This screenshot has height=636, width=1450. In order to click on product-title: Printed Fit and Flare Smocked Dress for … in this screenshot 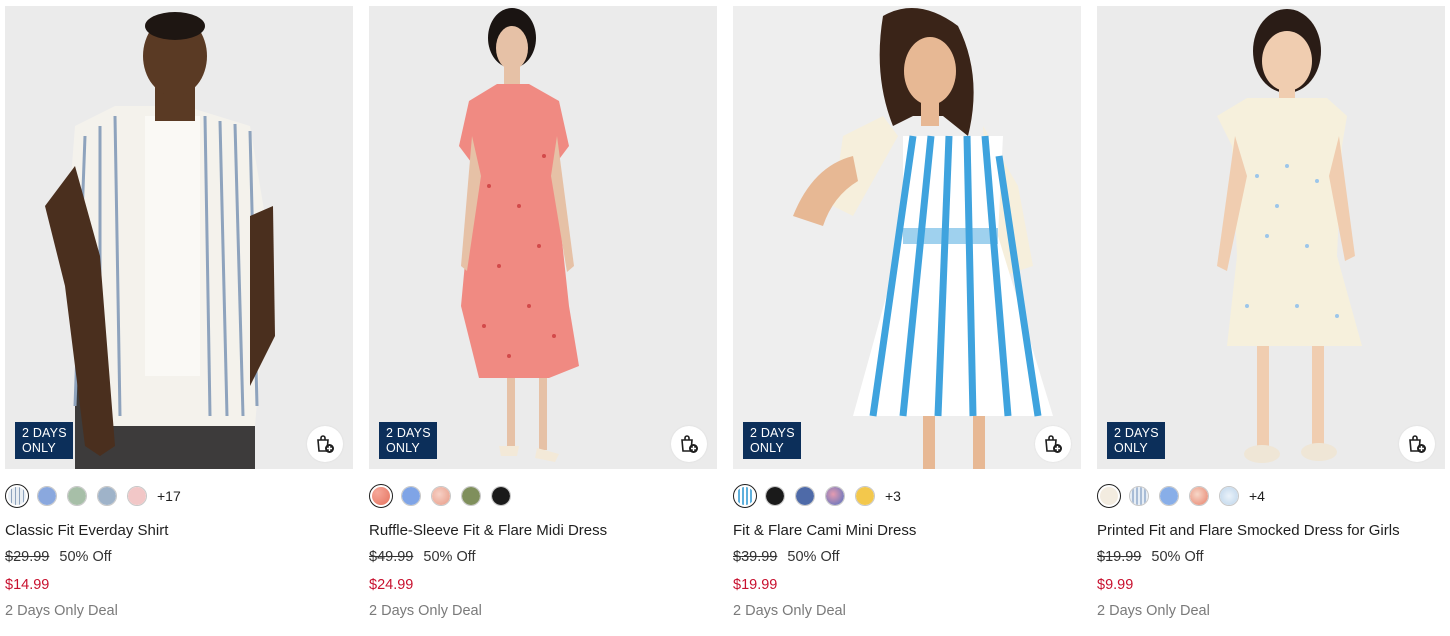, I will do `click(1248, 530)`.